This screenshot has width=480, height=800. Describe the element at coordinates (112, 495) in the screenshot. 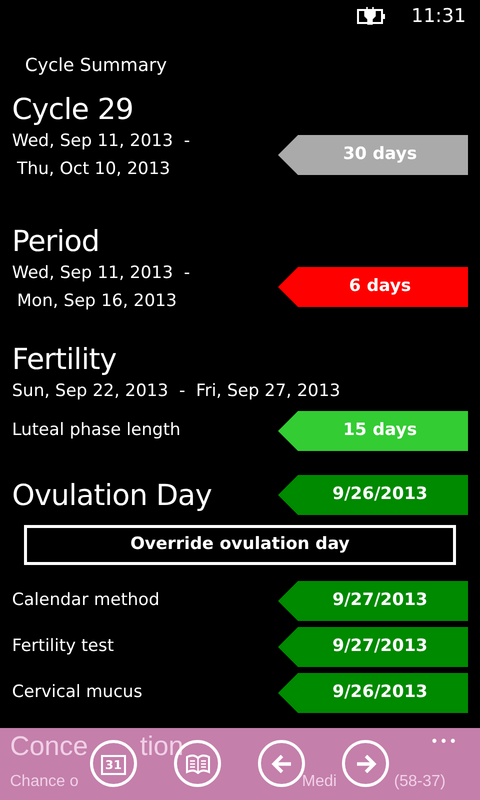

I see `section-heading: Ovulation Day` at that location.